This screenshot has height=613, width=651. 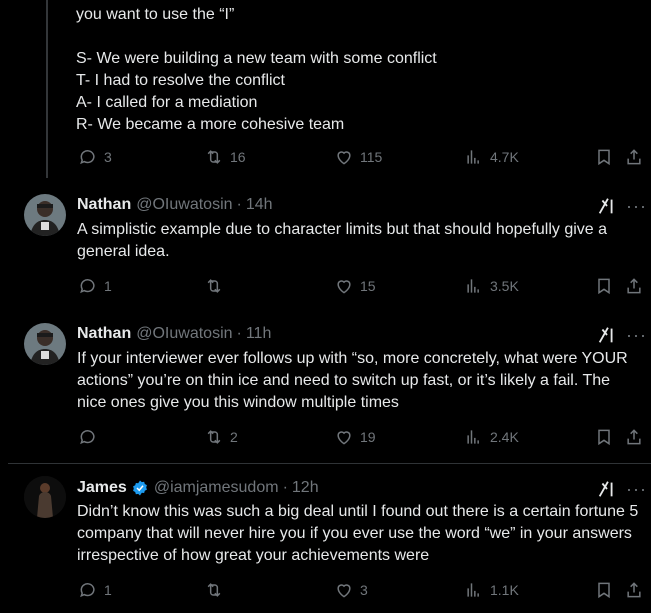 What do you see at coordinates (368, 286) in the screenshot?
I see `like-count: 15` at bounding box center [368, 286].